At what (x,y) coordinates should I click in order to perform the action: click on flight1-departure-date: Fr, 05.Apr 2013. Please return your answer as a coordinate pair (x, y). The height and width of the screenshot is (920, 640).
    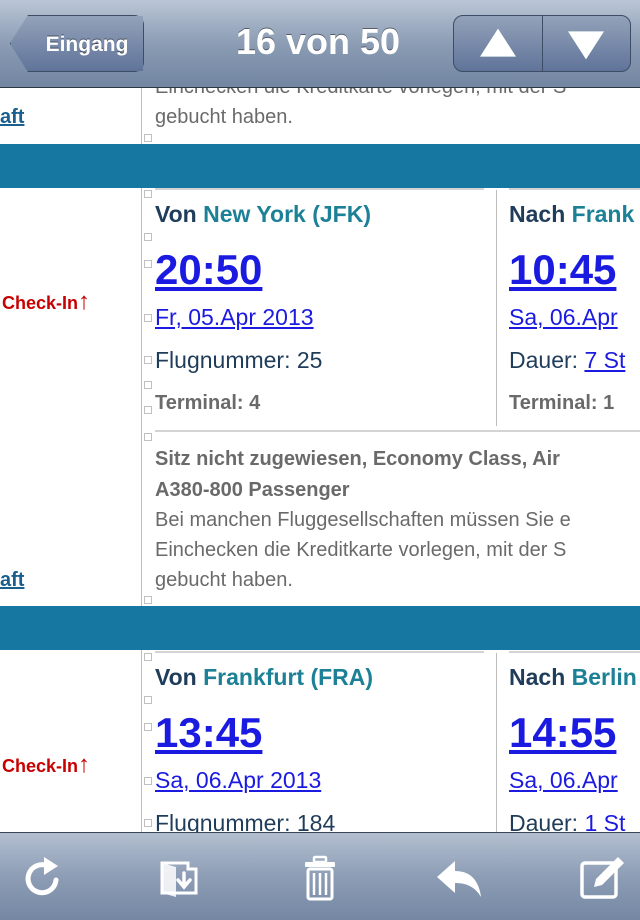
    Looking at the image, I should click on (234, 317).